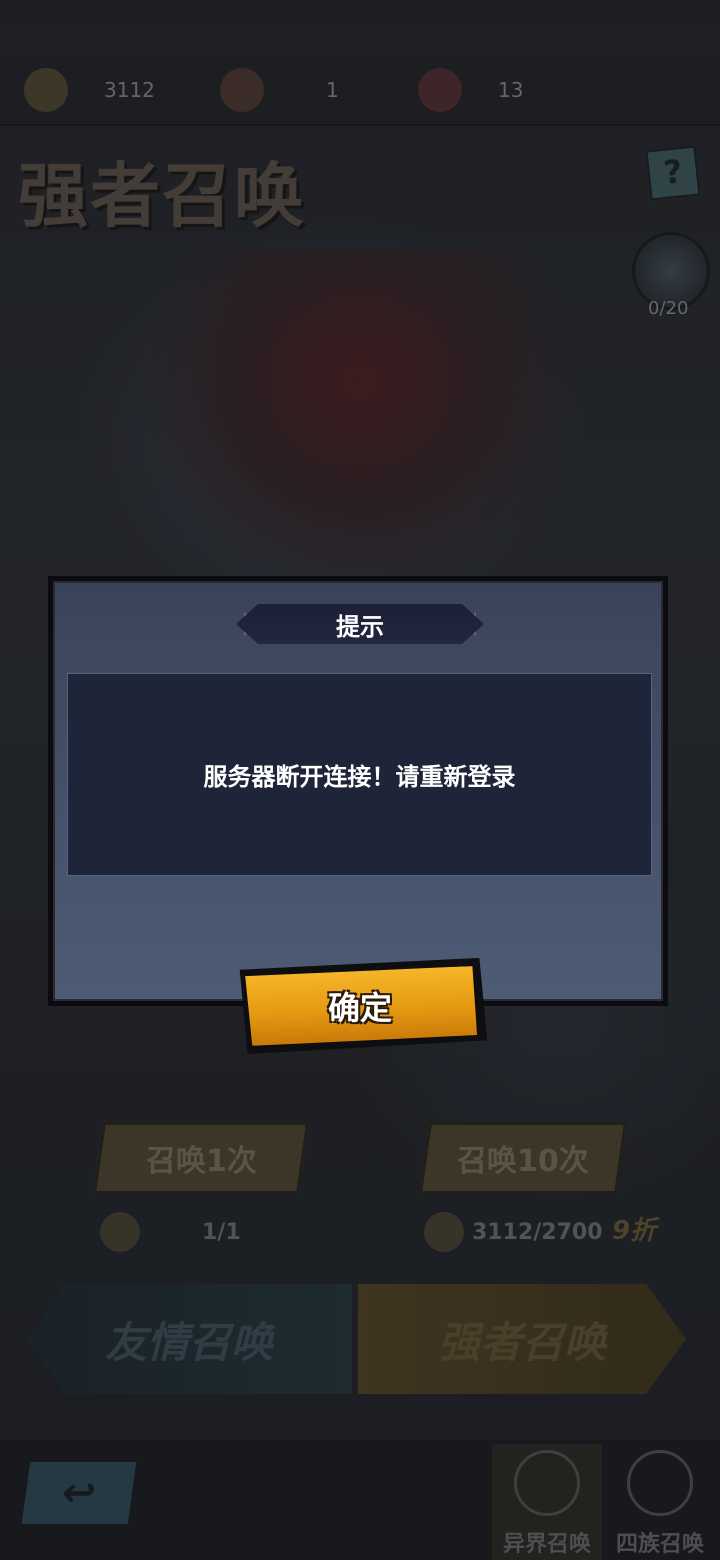 Image resolution: width=720 pixels, height=1560 pixels. I want to click on confirm-button-label: 确定, so click(359, 1008).